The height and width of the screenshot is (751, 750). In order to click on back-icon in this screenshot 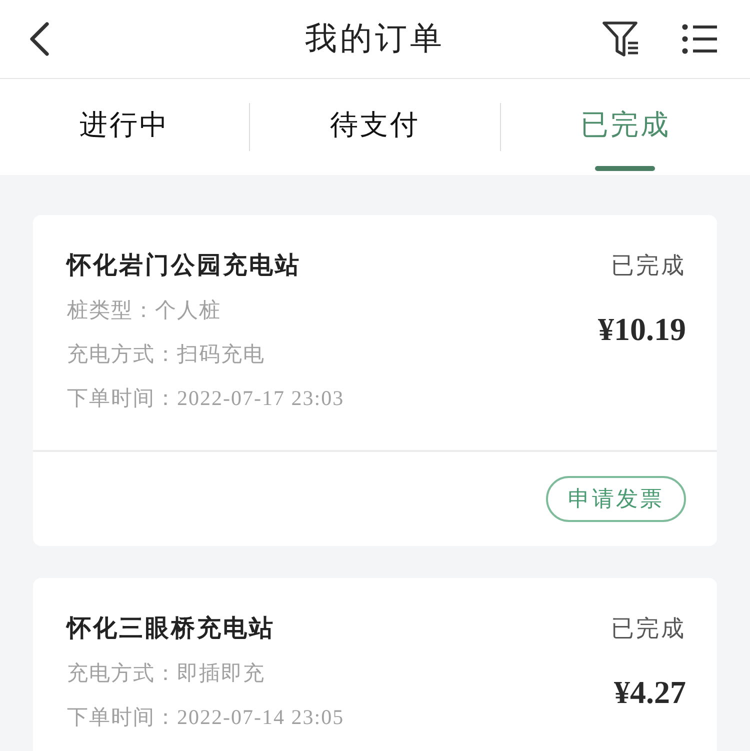, I will do `click(39, 39)`.